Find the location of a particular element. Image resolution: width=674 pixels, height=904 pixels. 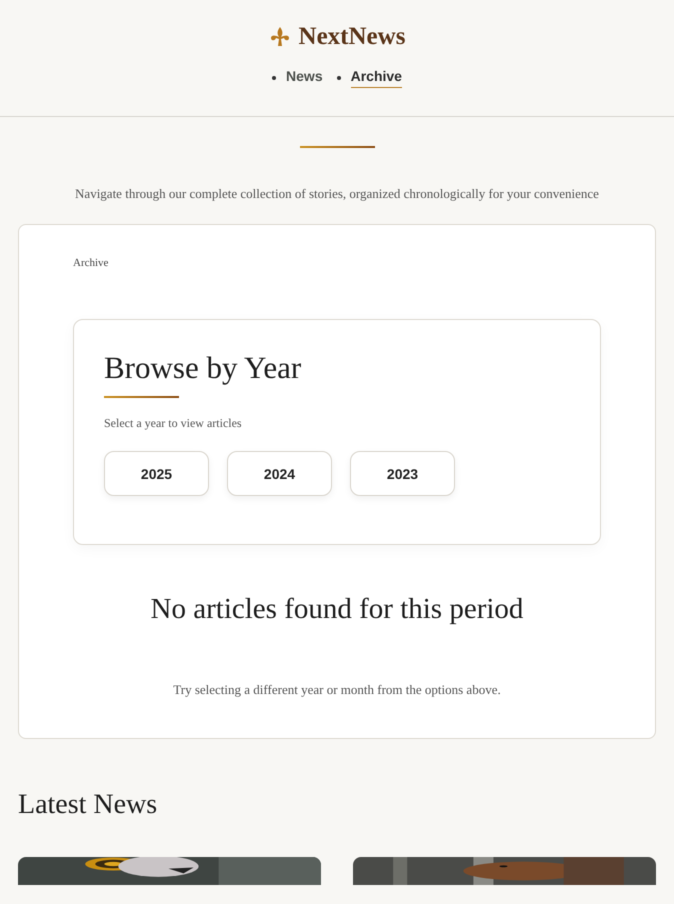

brand-name: NextNews is located at coordinates (352, 37).